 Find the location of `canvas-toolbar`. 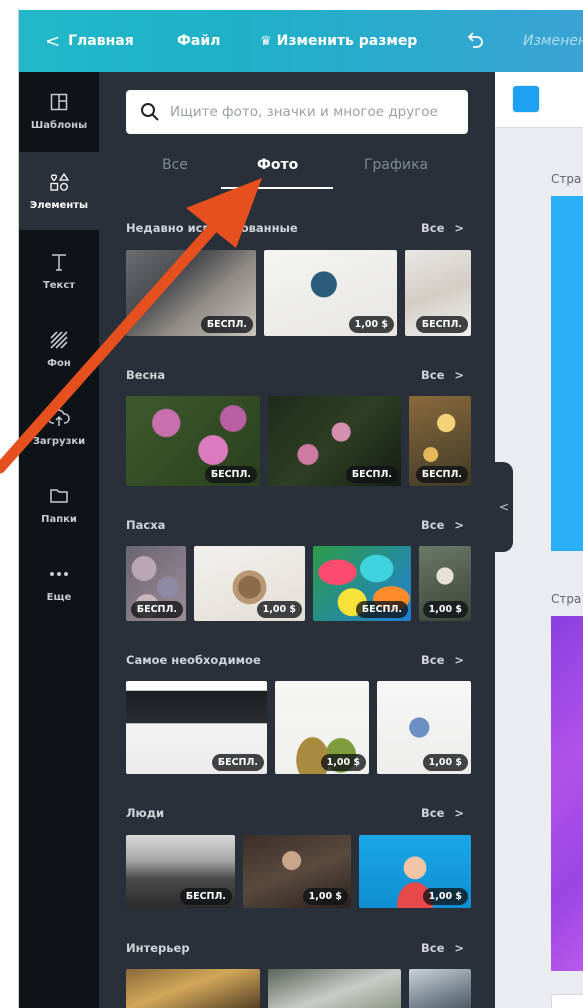

canvas-toolbar is located at coordinates (539, 100).